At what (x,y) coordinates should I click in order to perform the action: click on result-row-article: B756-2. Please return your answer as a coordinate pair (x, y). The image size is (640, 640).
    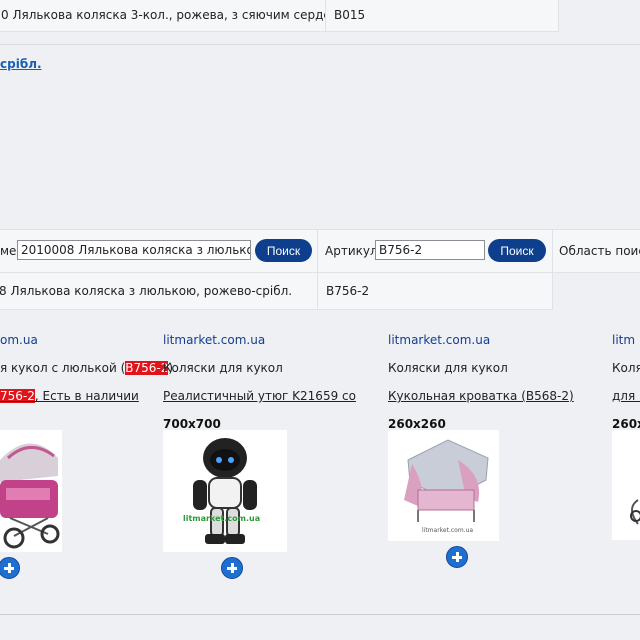
    Looking at the image, I should click on (348, 291).